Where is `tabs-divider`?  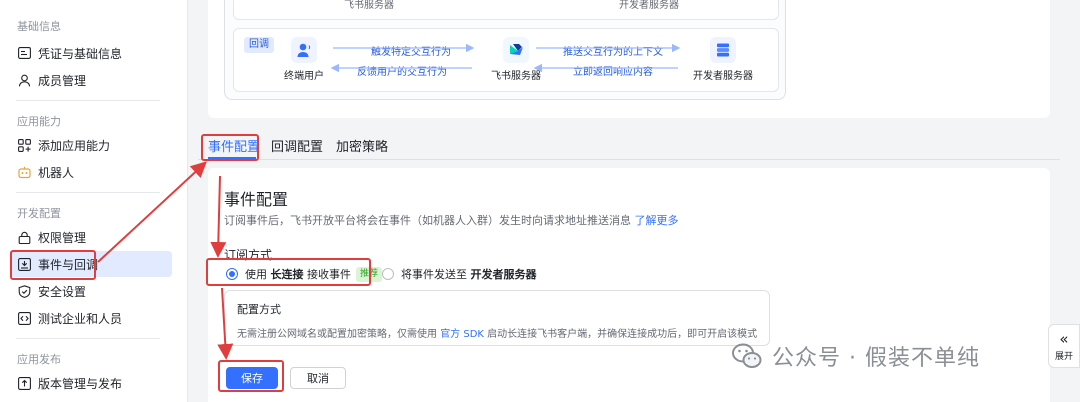 tabs-divider is located at coordinates (629, 159).